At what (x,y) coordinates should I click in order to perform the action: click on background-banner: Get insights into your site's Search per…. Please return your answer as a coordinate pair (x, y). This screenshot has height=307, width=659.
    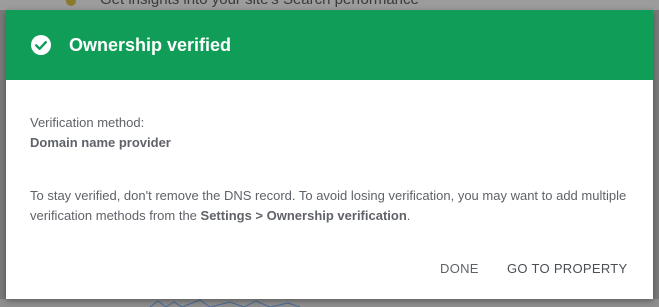
    Looking at the image, I should click on (329, 5).